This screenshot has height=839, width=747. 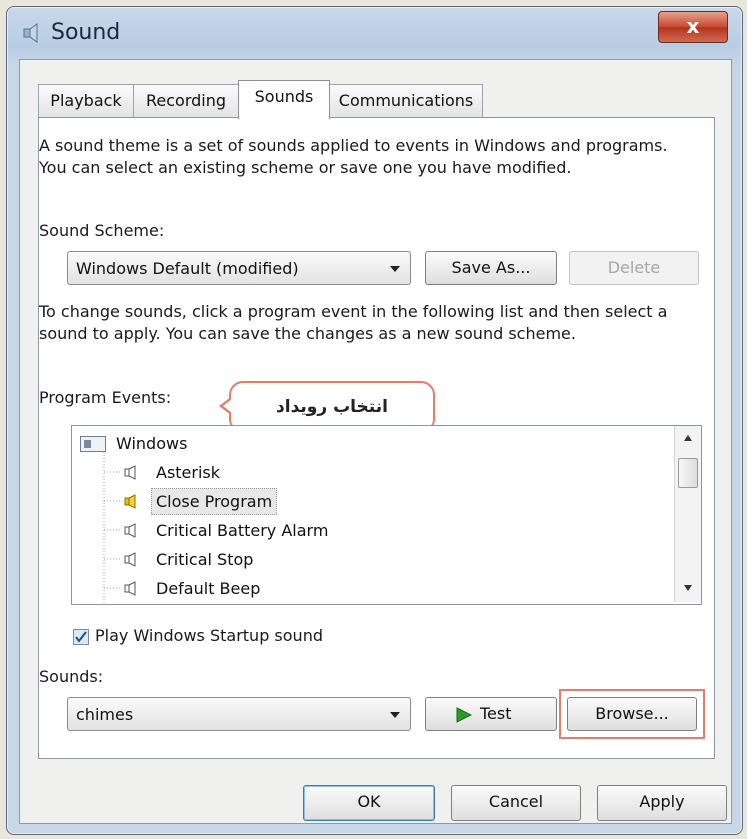 What do you see at coordinates (372, 472) in the screenshot?
I see `list-item: Asterisk` at bounding box center [372, 472].